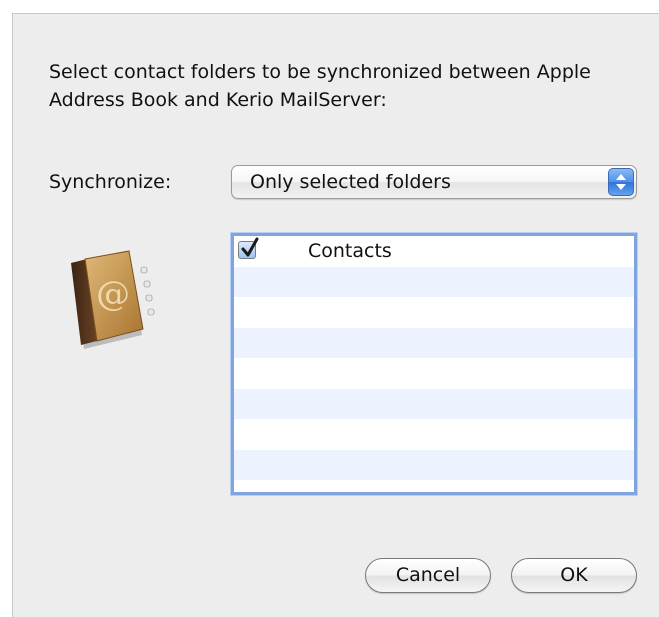 This screenshot has height=617, width=659. Describe the element at coordinates (350, 251) in the screenshot. I see `folder-label-contacts: Contacts` at that location.